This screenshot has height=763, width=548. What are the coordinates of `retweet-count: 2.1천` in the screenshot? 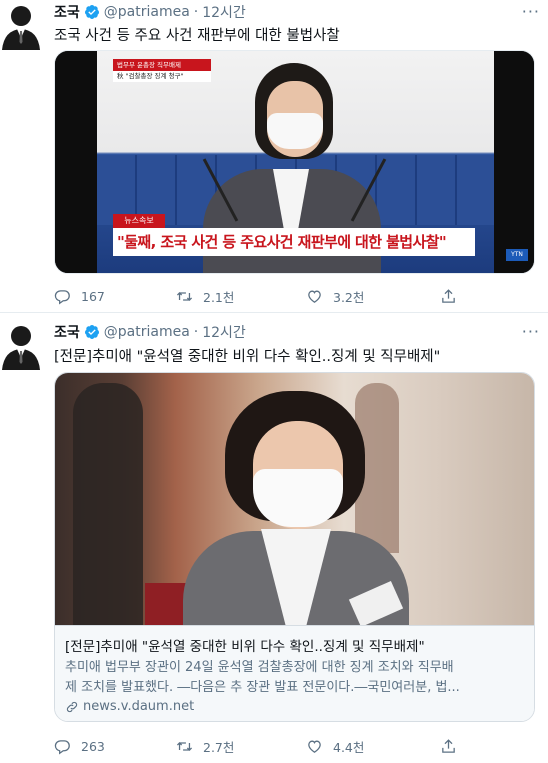 It's located at (219, 297).